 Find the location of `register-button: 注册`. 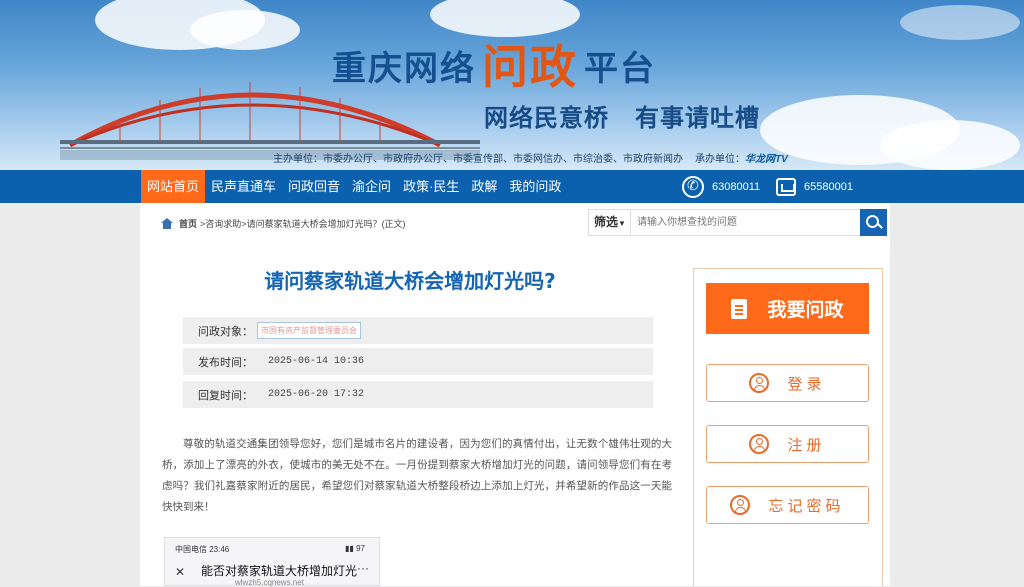

register-button: 注册 is located at coordinates (787, 444).